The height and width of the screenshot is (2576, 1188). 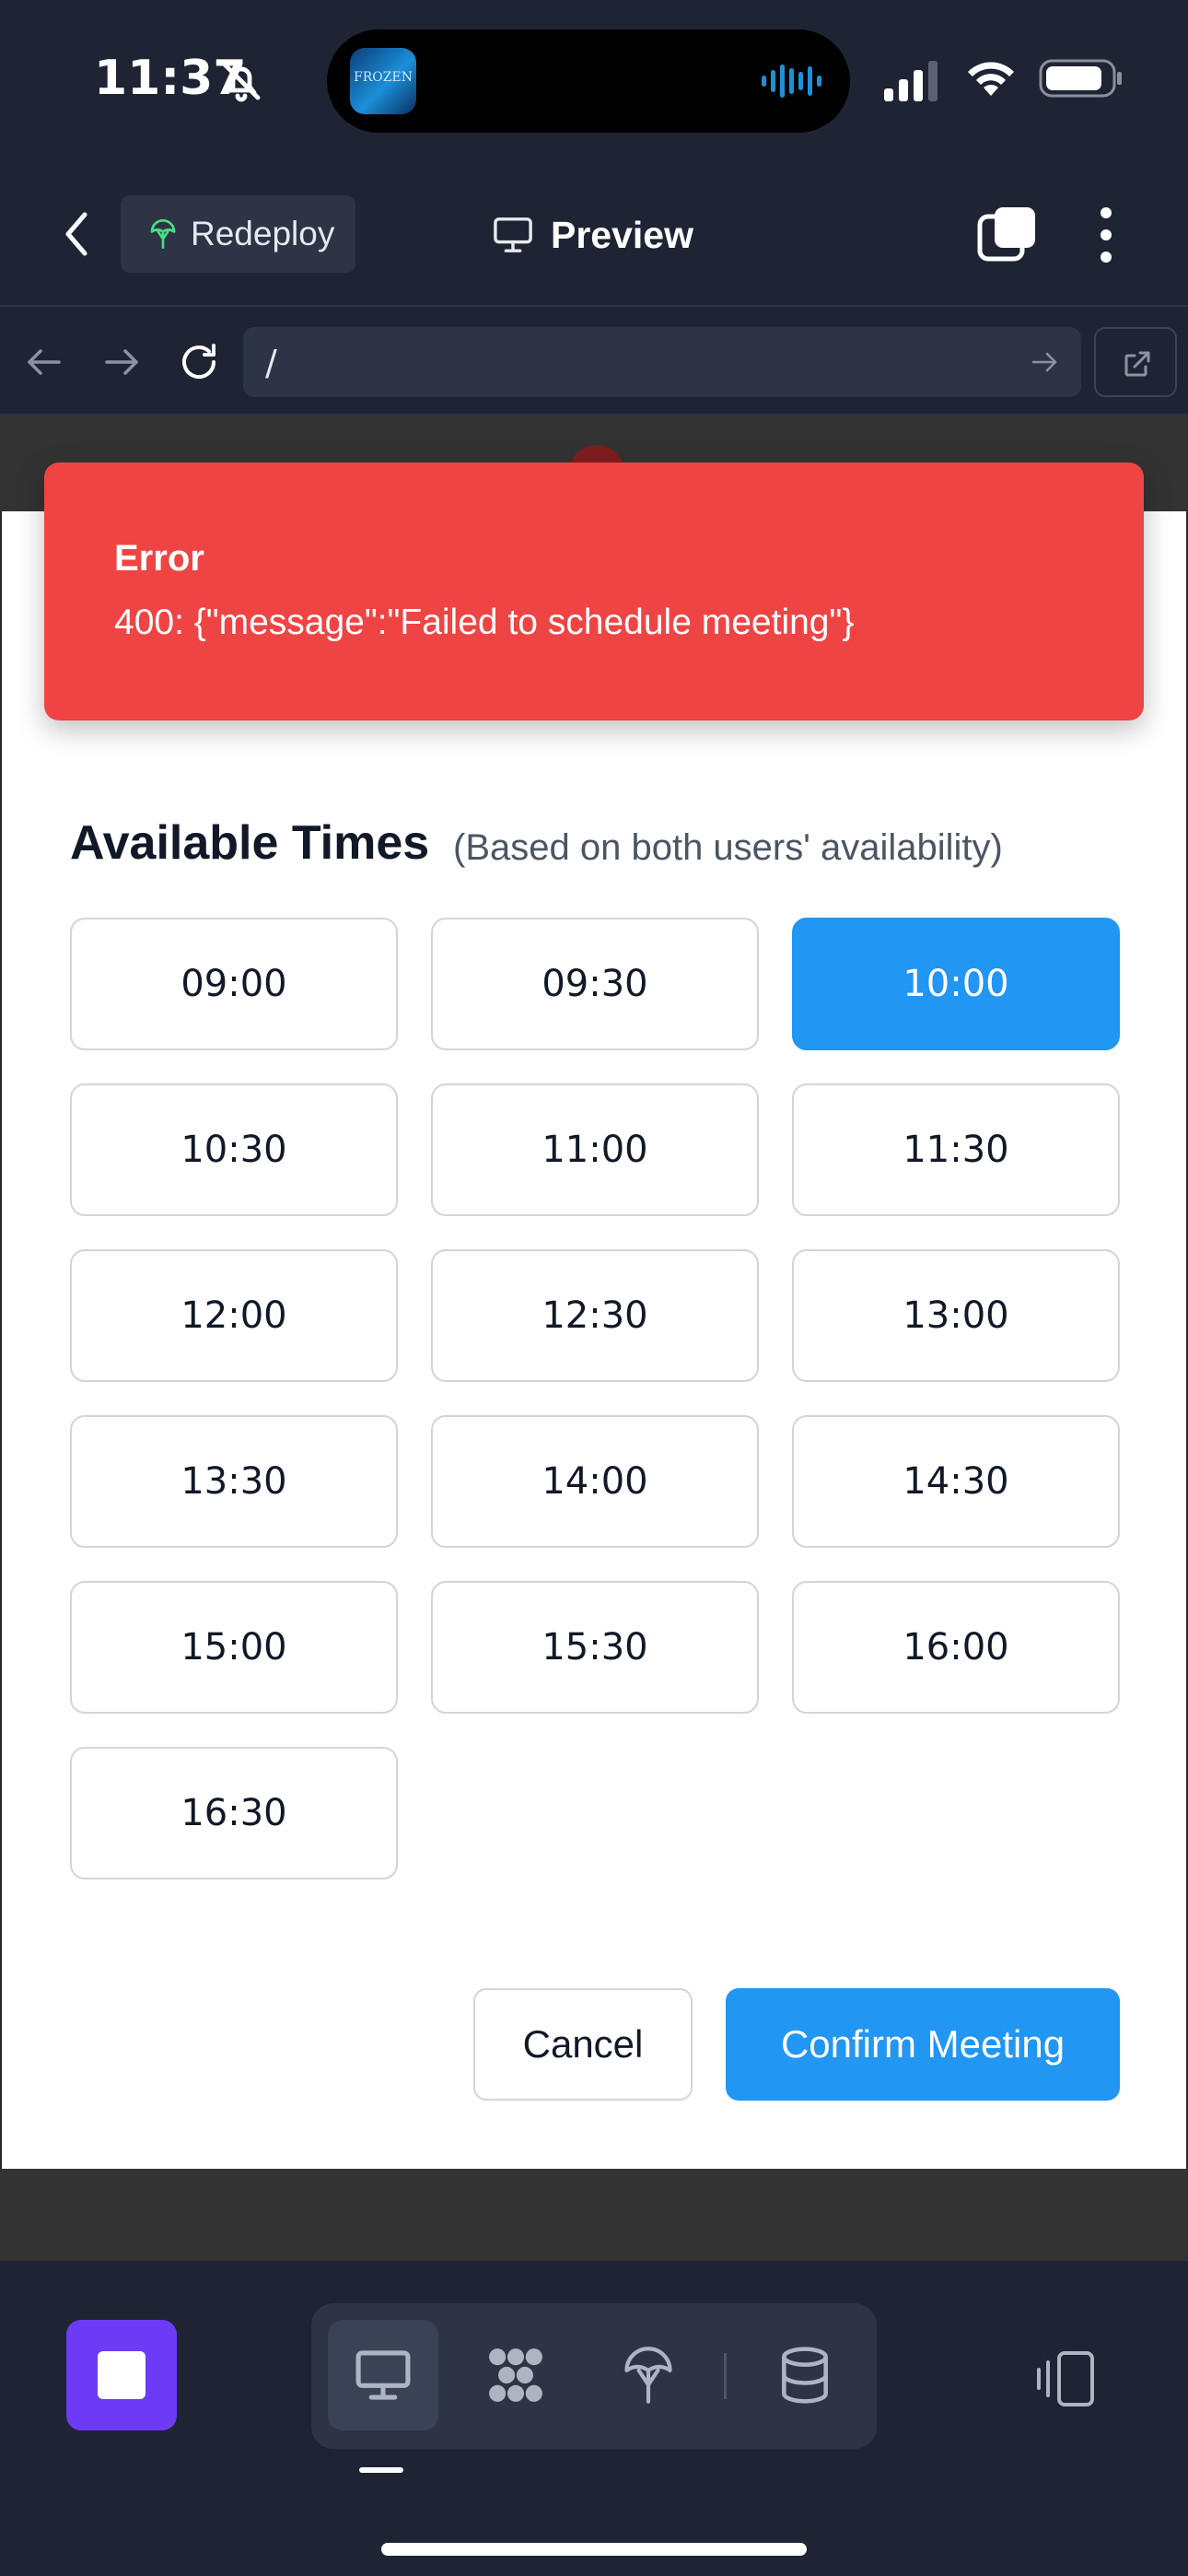 I want to click on modal-backdrop-bottom, so click(x=594, y=2215).